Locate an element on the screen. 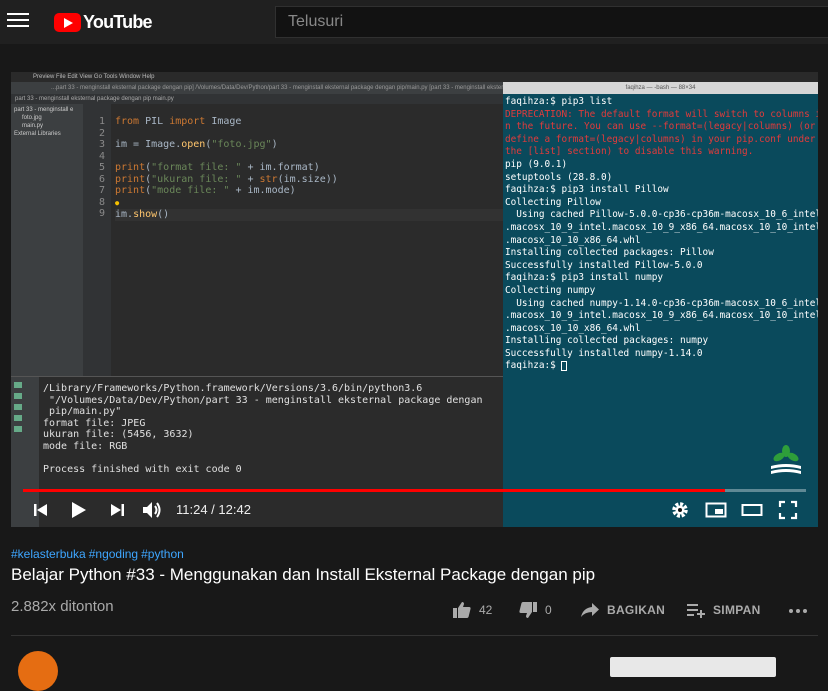  line-number: 3 is located at coordinates (101, 144).